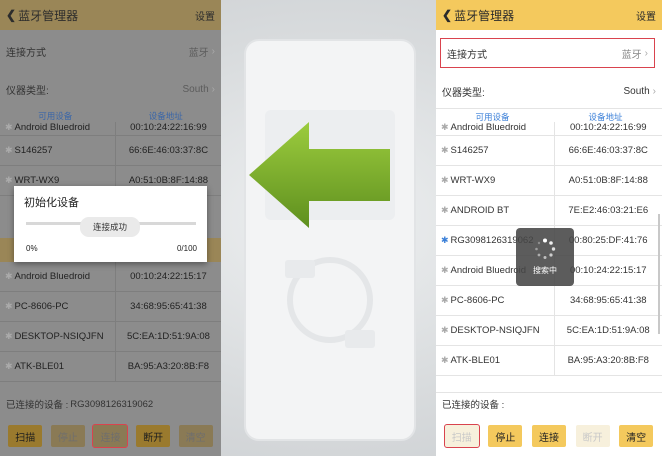  Describe the element at coordinates (545, 270) in the screenshot. I see `toast-text: 搜索中` at that location.